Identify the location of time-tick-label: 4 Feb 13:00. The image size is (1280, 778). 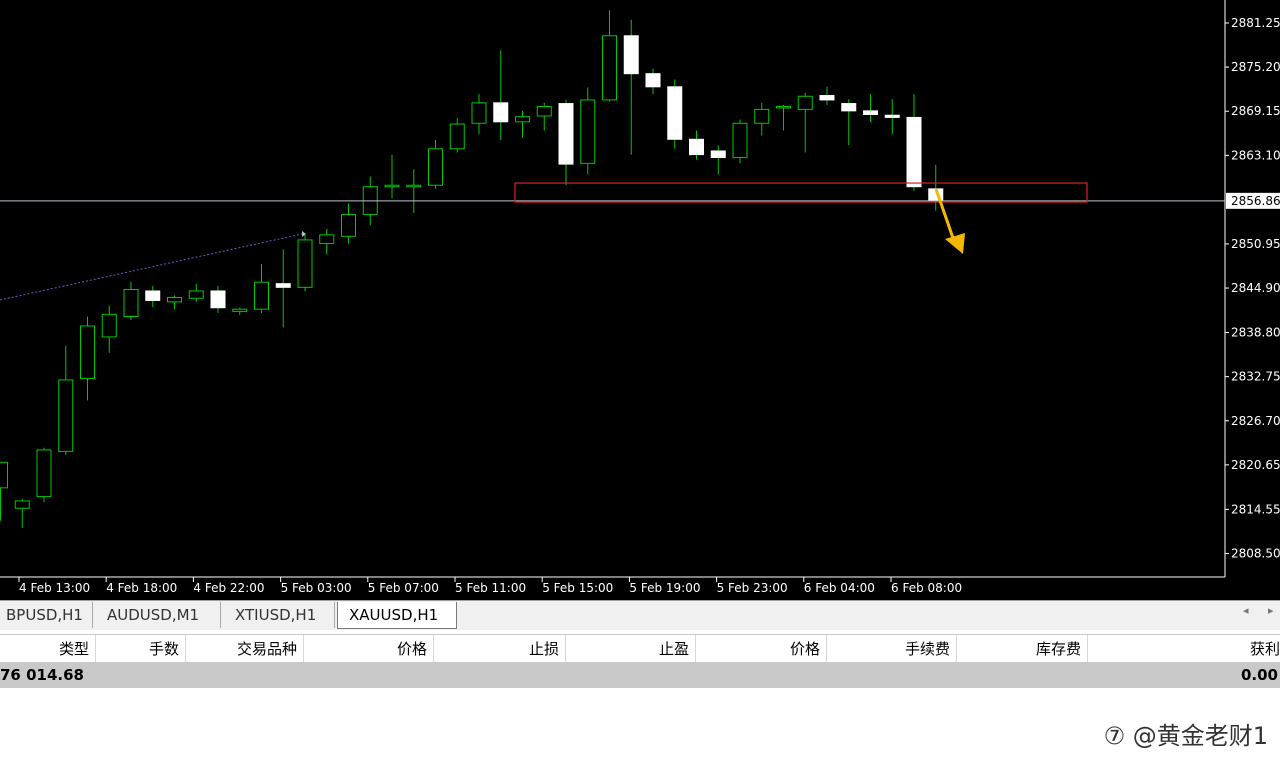
(54, 588).